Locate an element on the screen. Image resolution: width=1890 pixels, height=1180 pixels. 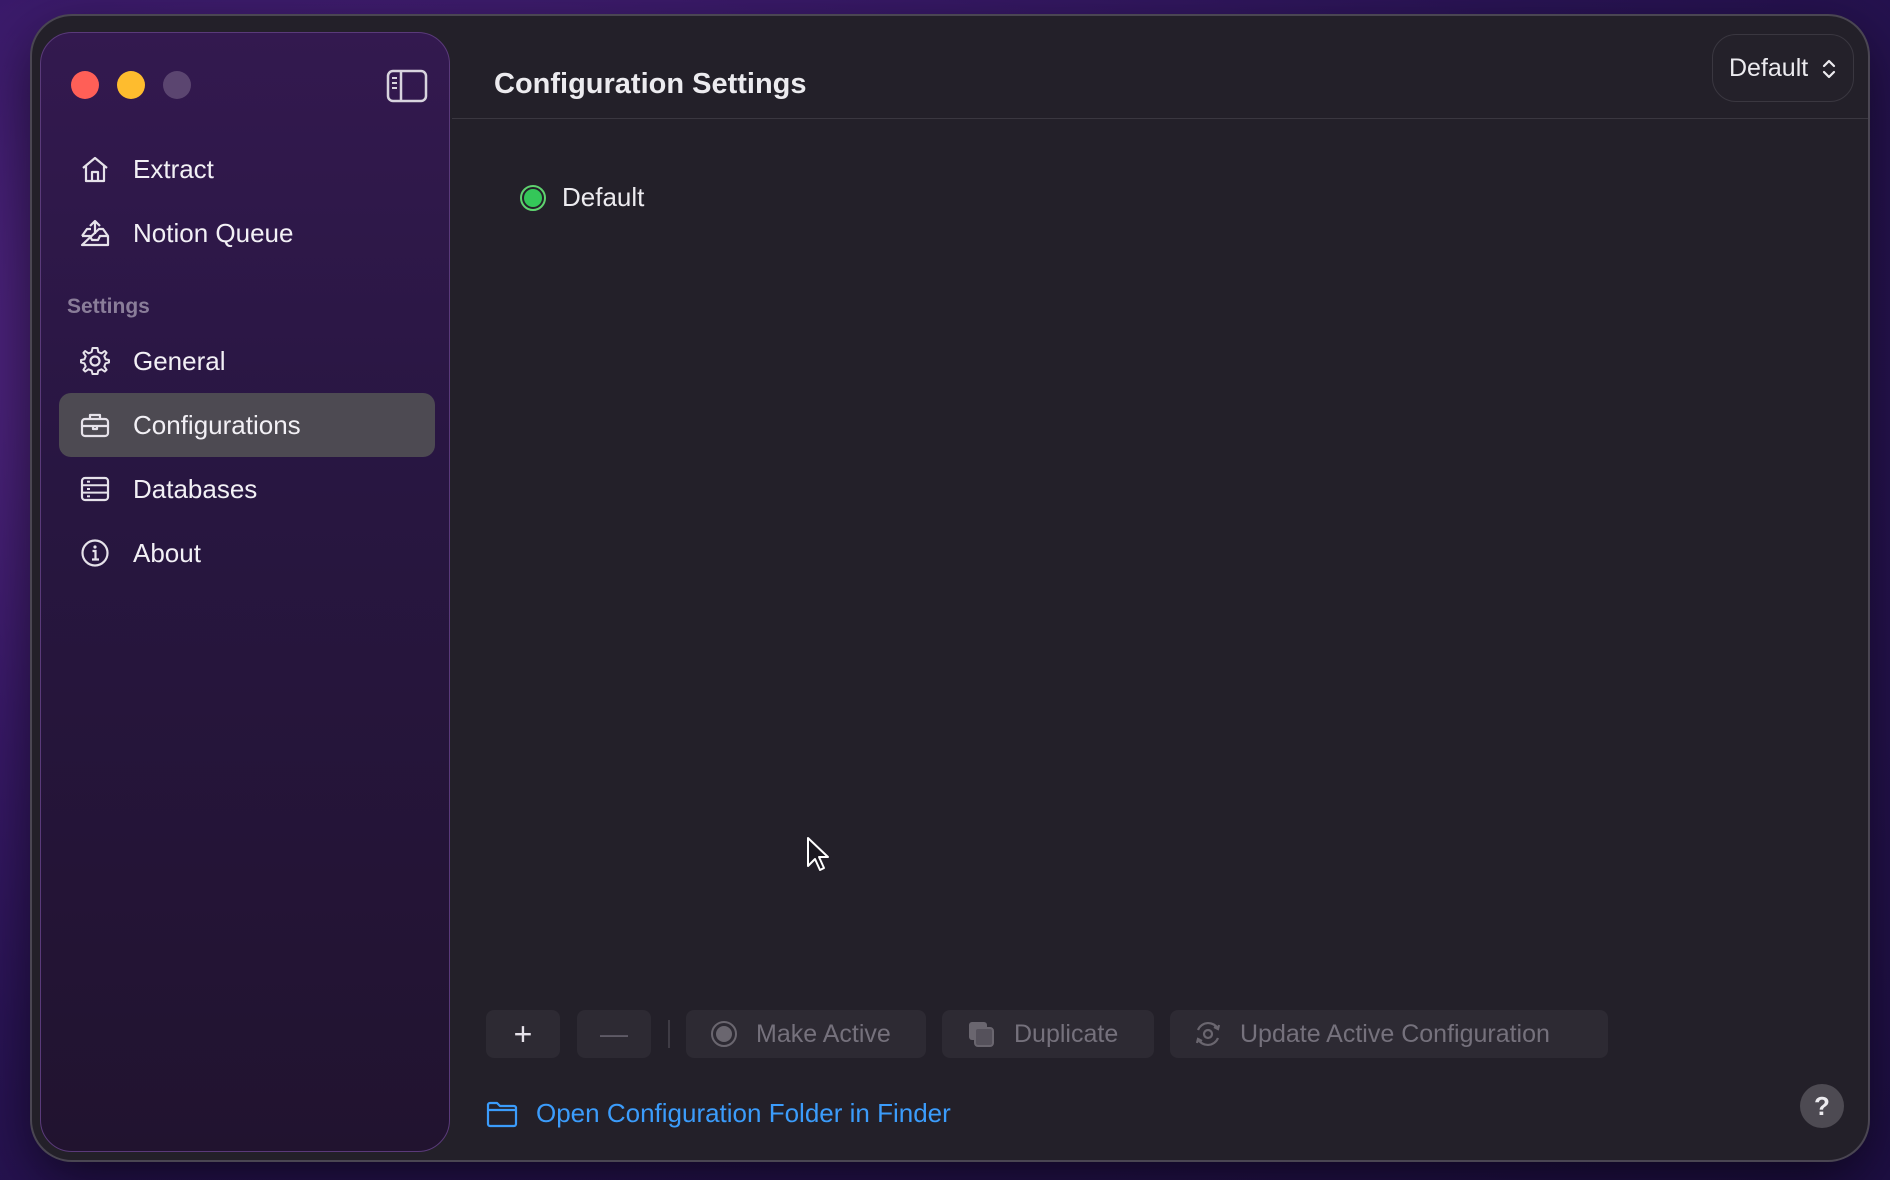
plus-icon: + is located at coordinates (523, 1033).